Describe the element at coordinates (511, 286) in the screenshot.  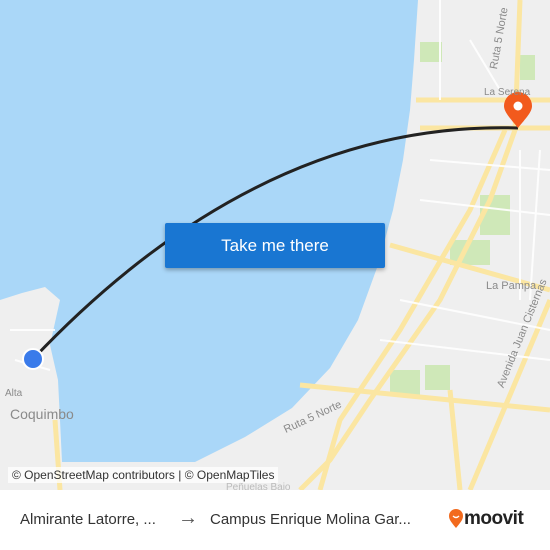
I see `label-la-pampa: La Pampa` at that location.